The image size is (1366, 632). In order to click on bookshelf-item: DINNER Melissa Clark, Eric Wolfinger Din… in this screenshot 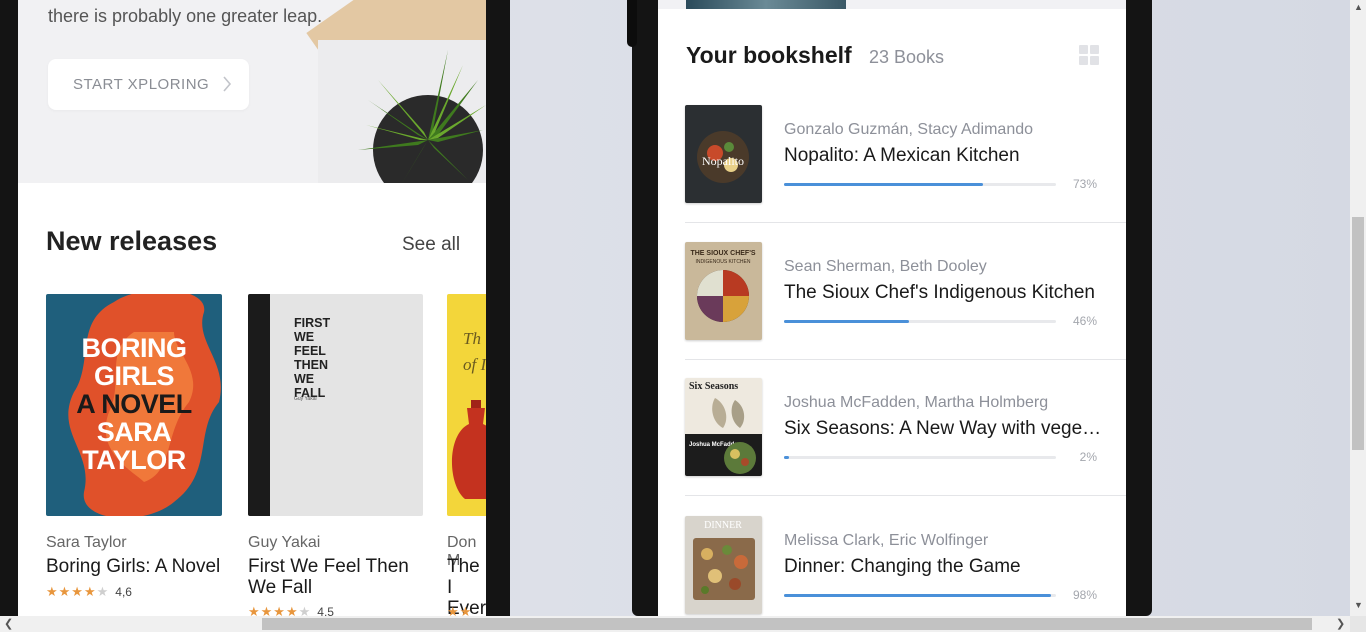, I will do `click(905, 566)`.